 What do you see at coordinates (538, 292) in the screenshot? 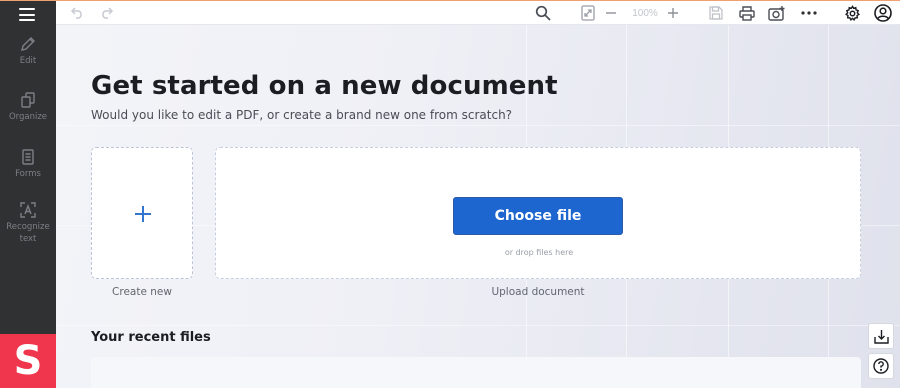
I see `upload-document-caption: Upload document` at bounding box center [538, 292].